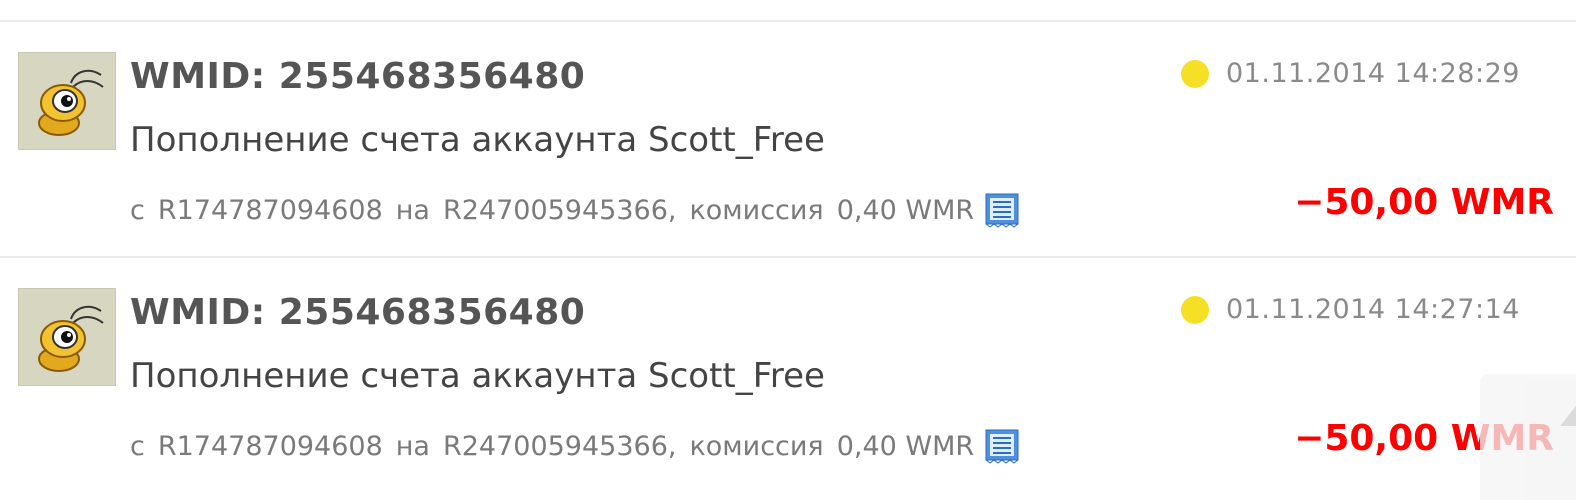 The width and height of the screenshot is (1576, 500). What do you see at coordinates (1566, 422) in the screenshot?
I see `scroll-up-icon` at bounding box center [1566, 422].